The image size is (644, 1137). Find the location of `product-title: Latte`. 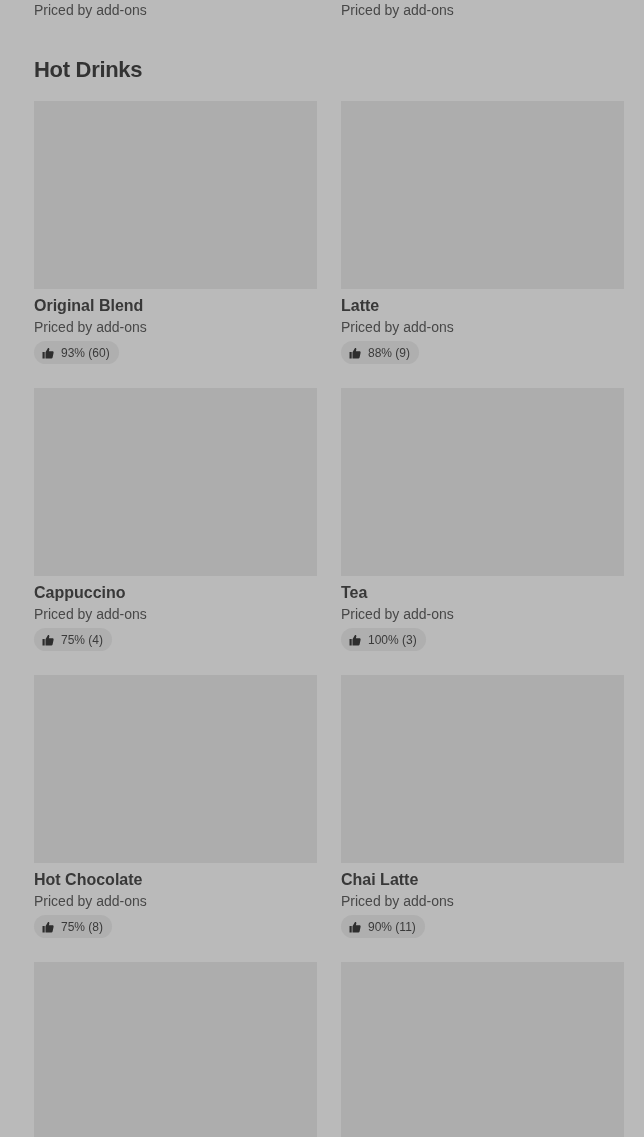

product-title: Latte is located at coordinates (361, 306).